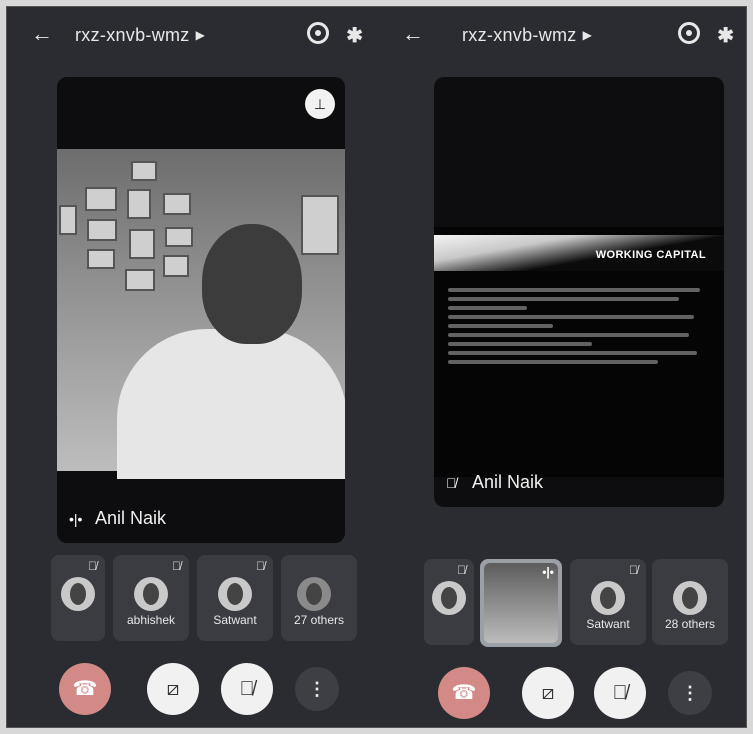 The width and height of the screenshot is (753, 734). What do you see at coordinates (314, 594) in the screenshot?
I see `avatar: T` at bounding box center [314, 594].